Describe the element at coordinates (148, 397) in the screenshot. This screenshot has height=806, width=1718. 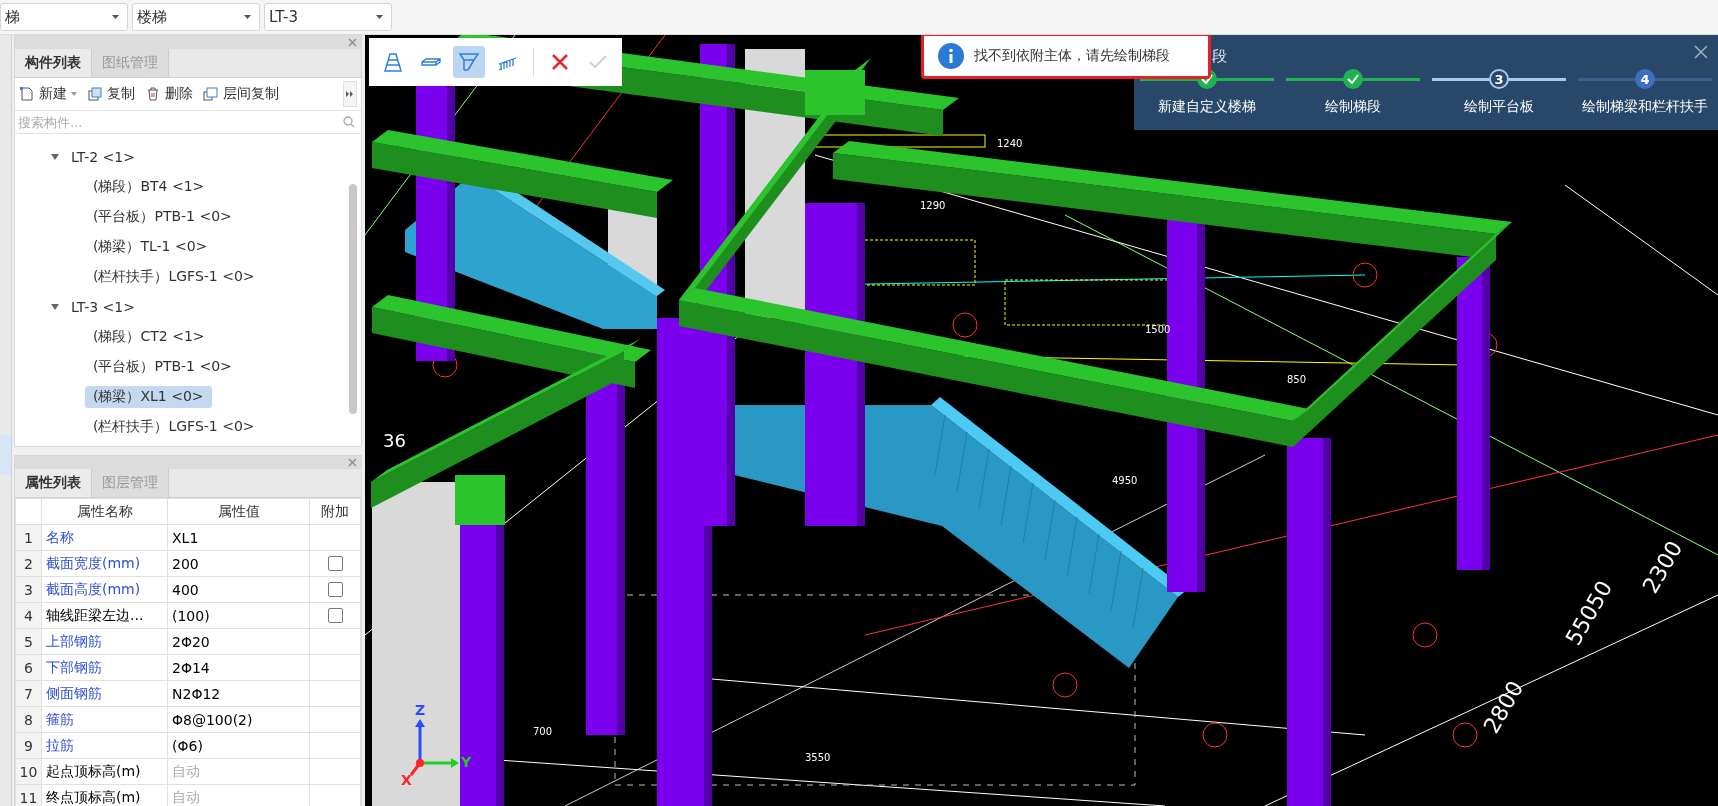
I see `tree-item: (梯梁）XL1 <0>` at that location.